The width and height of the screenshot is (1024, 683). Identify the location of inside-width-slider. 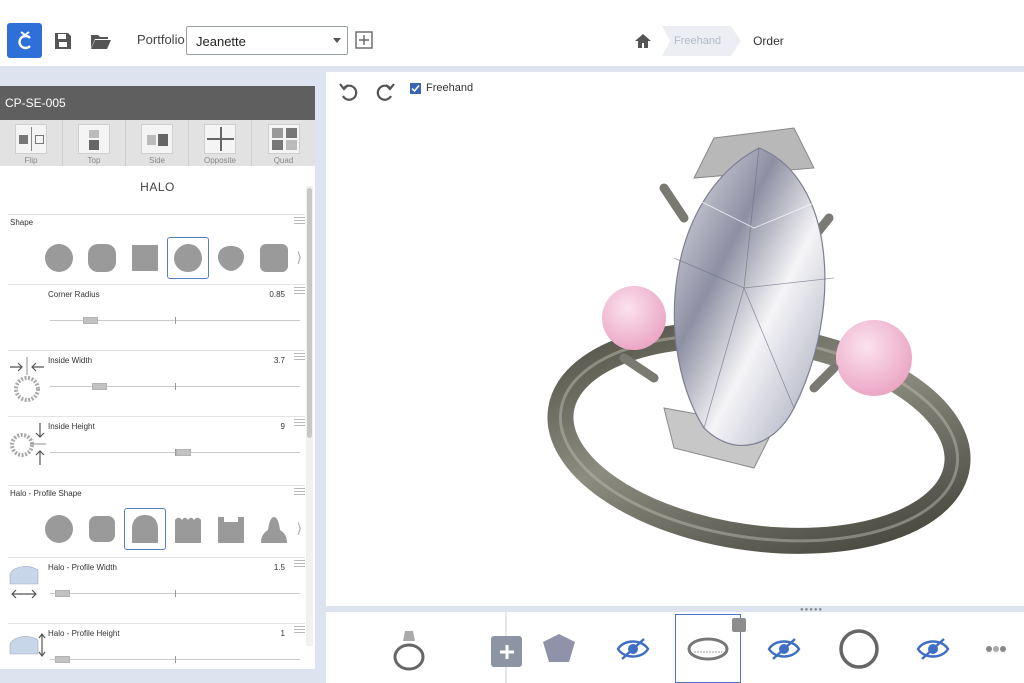
(175, 386).